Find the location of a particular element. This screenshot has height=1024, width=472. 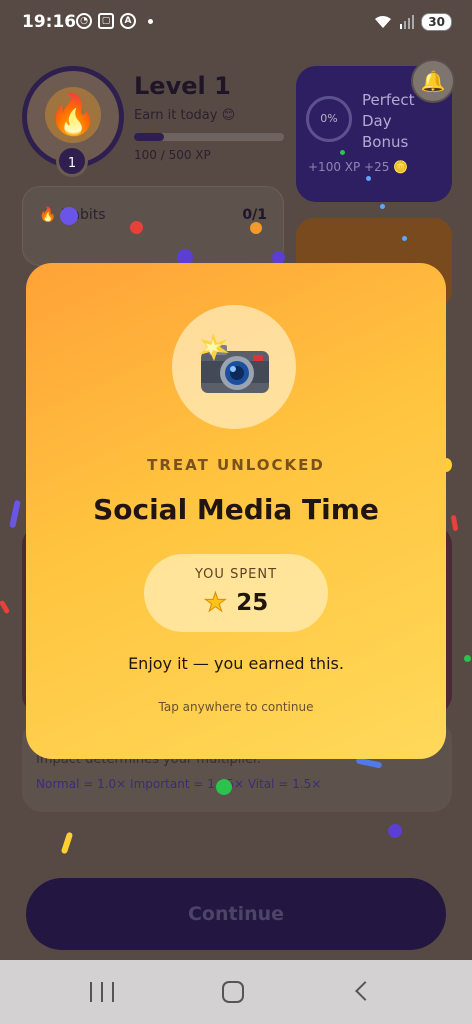

level-title: Level 1 is located at coordinates (182, 86).